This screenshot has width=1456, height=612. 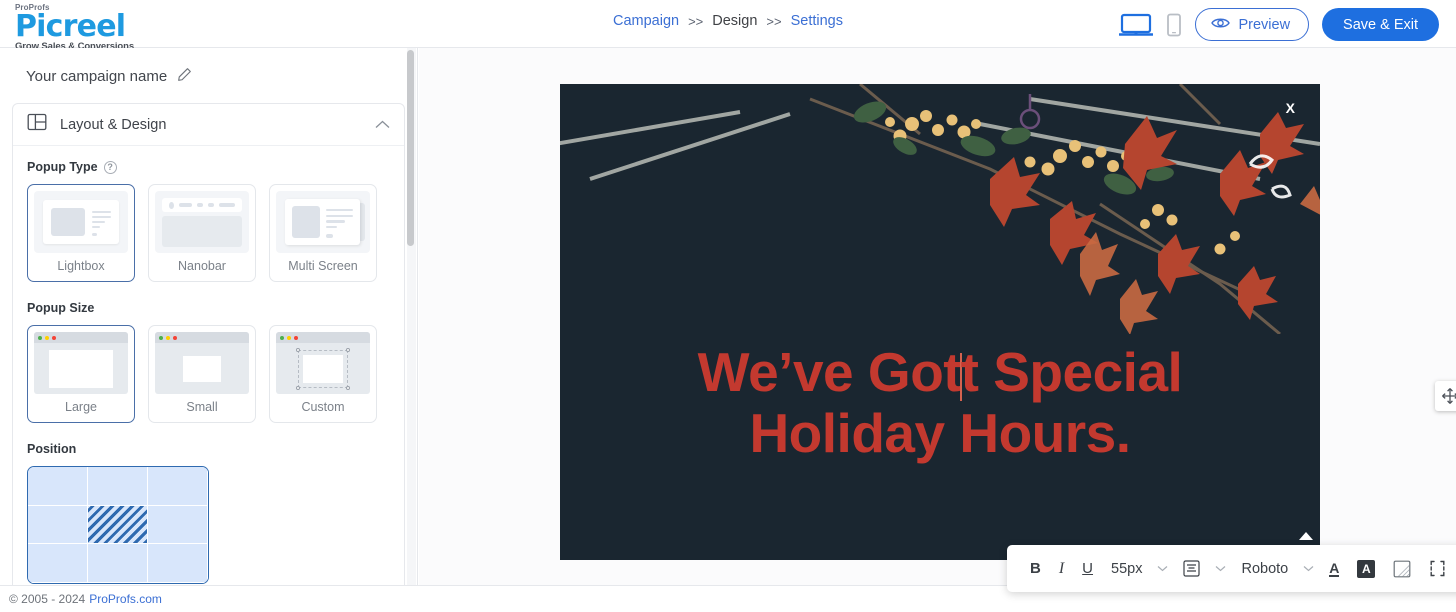 I want to click on popup-type-options: Lightbox Nanobar Multi Screen, so click(x=208, y=242).